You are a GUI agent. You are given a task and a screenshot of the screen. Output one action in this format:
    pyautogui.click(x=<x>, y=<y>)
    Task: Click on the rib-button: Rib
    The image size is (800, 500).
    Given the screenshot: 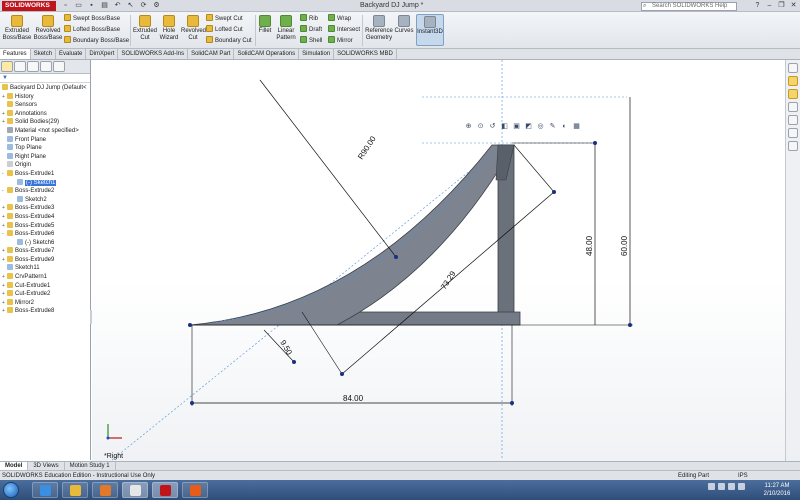 What is the action you would take?
    pyautogui.click(x=309, y=19)
    